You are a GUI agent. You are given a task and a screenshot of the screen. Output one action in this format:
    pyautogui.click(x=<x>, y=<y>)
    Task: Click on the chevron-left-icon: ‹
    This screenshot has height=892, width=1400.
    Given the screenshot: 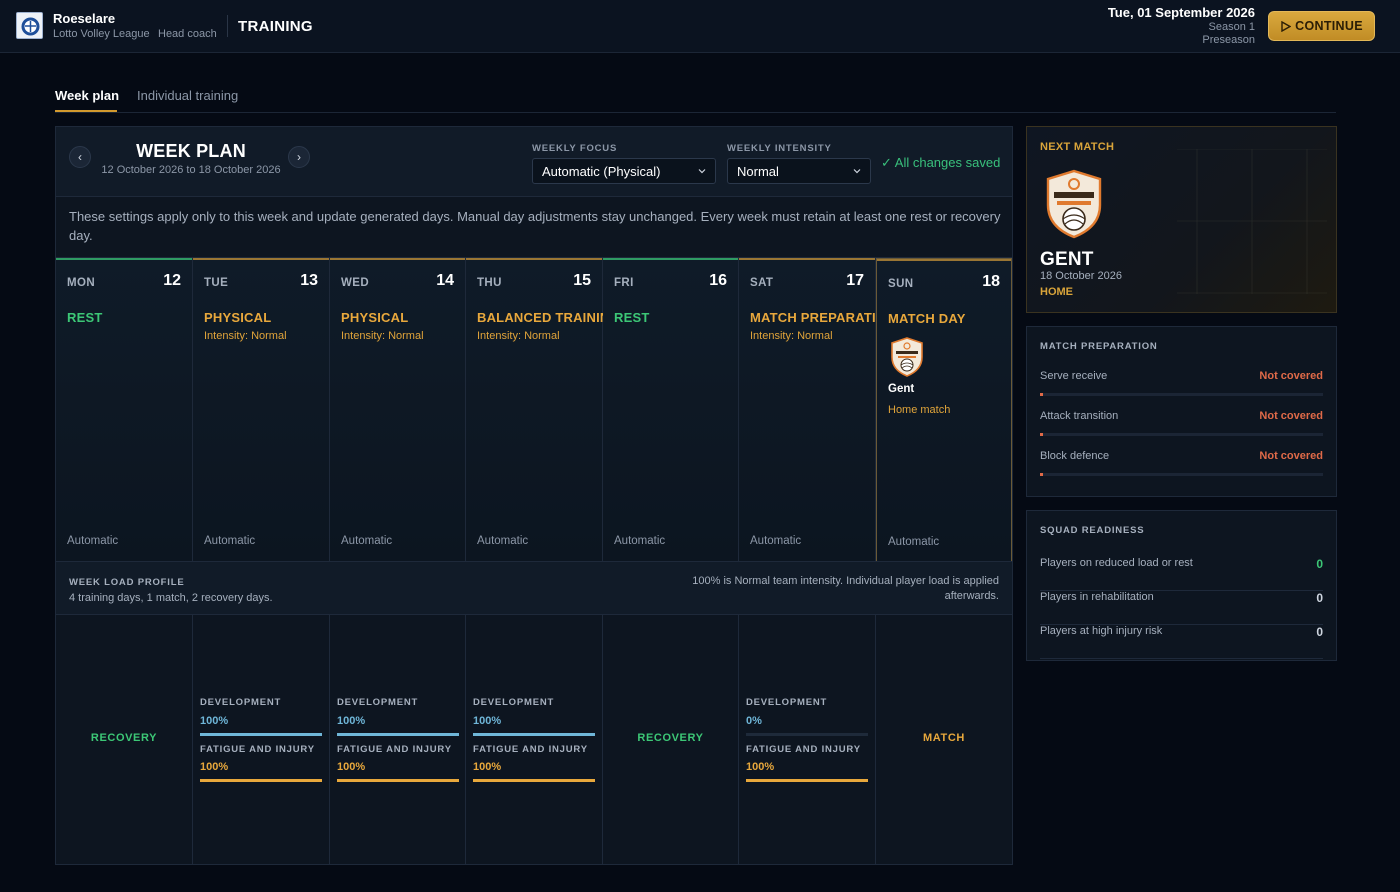 What is the action you would take?
    pyautogui.click(x=80, y=157)
    